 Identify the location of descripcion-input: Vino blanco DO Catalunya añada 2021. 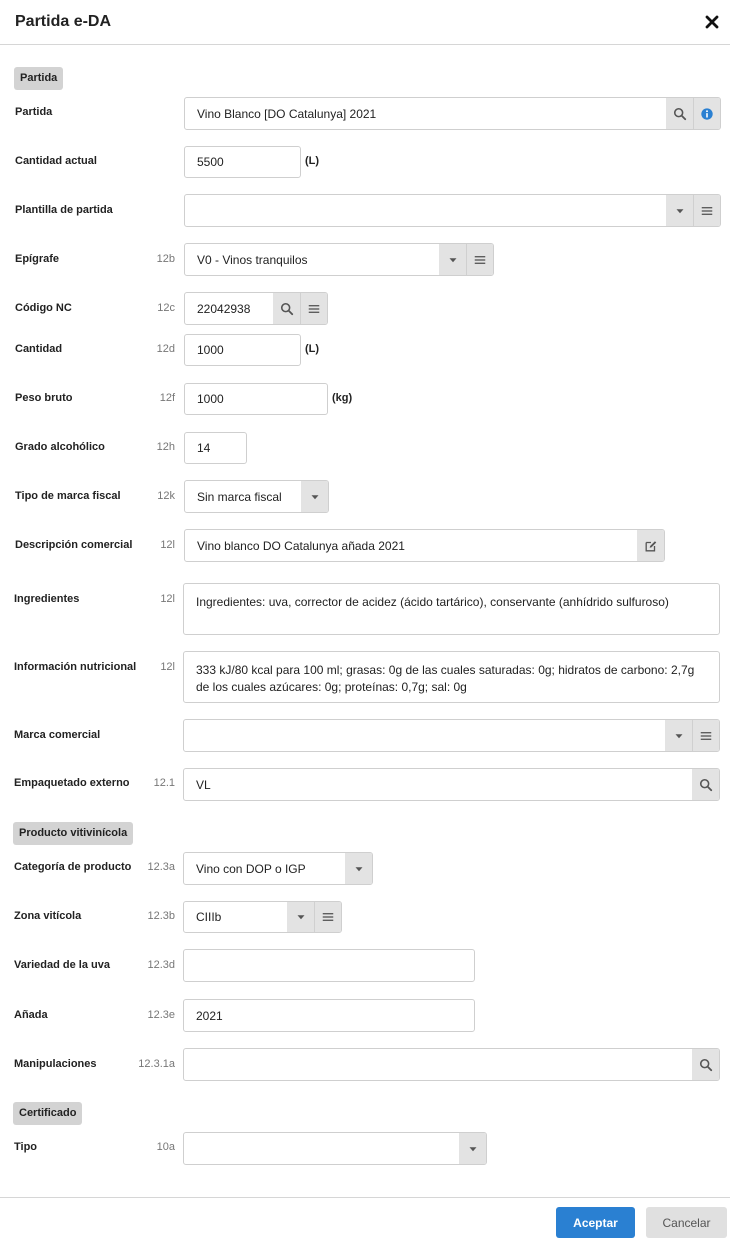
(424, 545).